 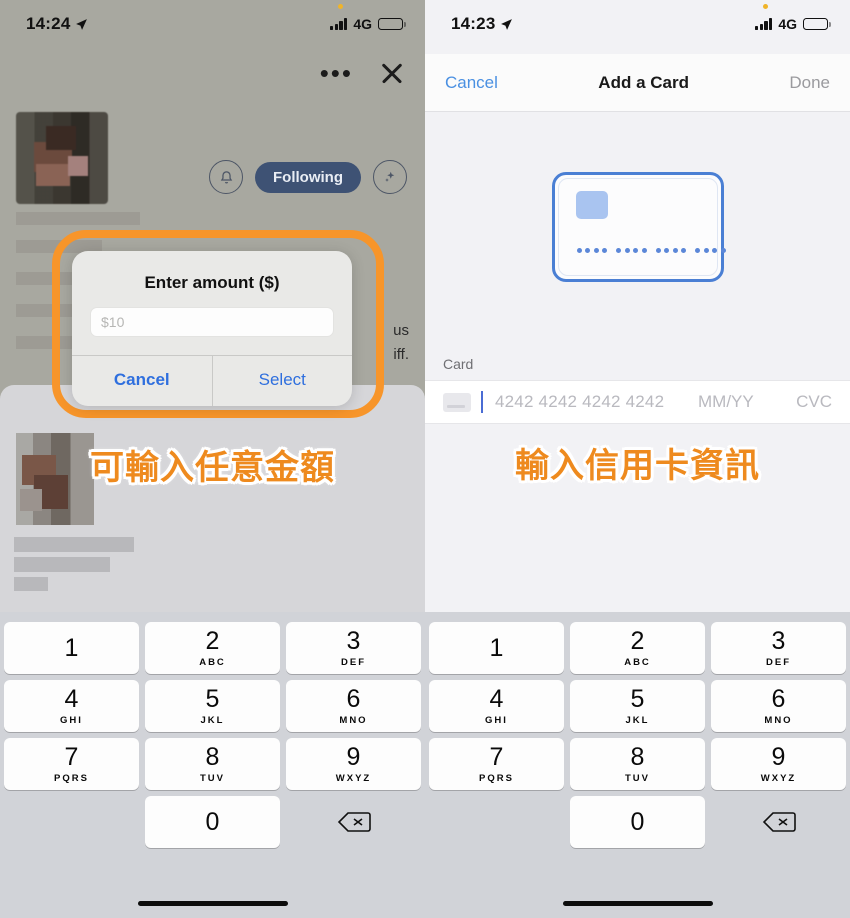 I want to click on card-number-dots, so click(x=651, y=250).